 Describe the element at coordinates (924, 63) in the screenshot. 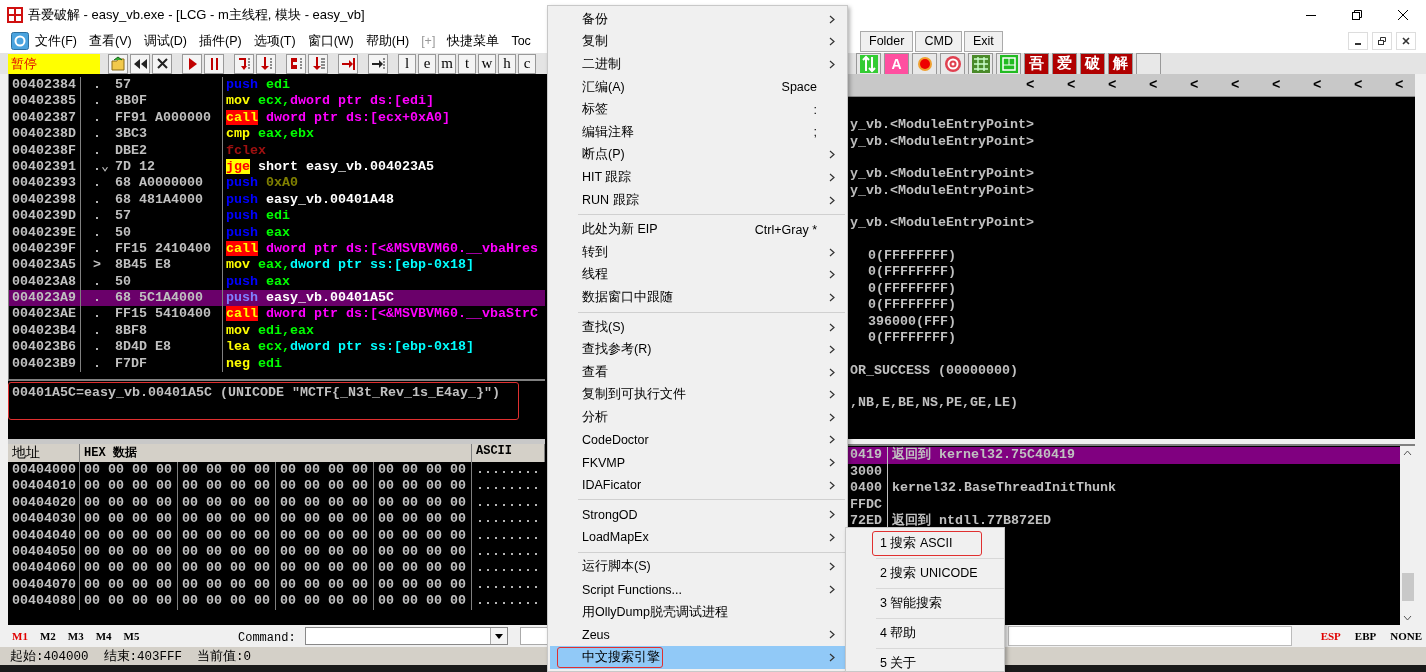

I see `record-button` at that location.